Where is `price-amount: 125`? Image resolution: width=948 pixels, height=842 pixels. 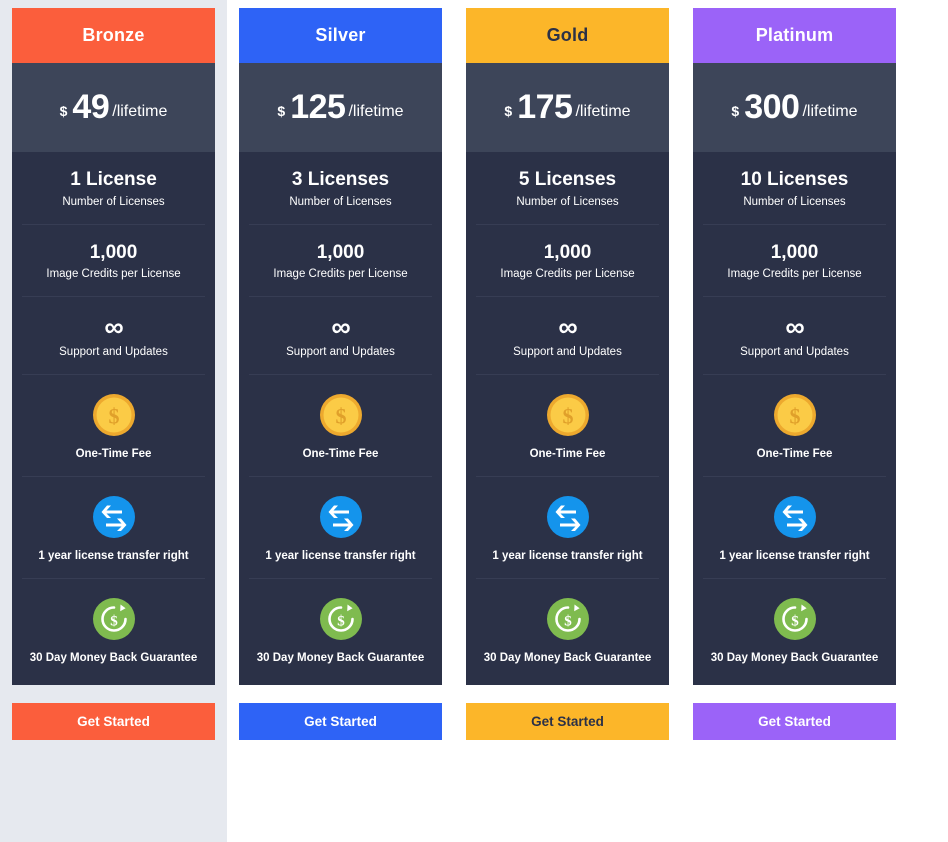
price-amount: 125 is located at coordinates (318, 107).